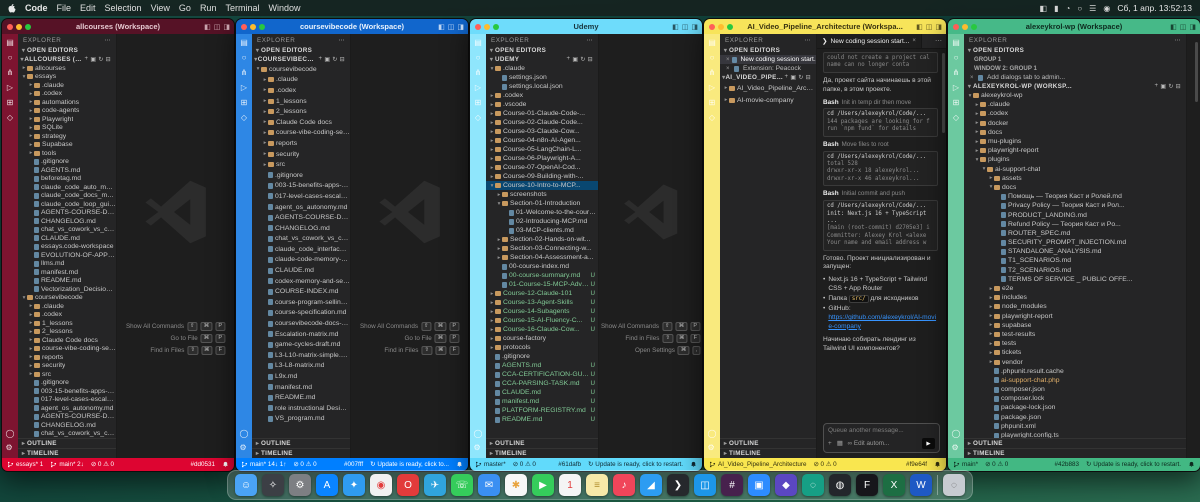  Describe the element at coordinates (67, 374) in the screenshot. I see `tree-item: ▸ src` at that location.